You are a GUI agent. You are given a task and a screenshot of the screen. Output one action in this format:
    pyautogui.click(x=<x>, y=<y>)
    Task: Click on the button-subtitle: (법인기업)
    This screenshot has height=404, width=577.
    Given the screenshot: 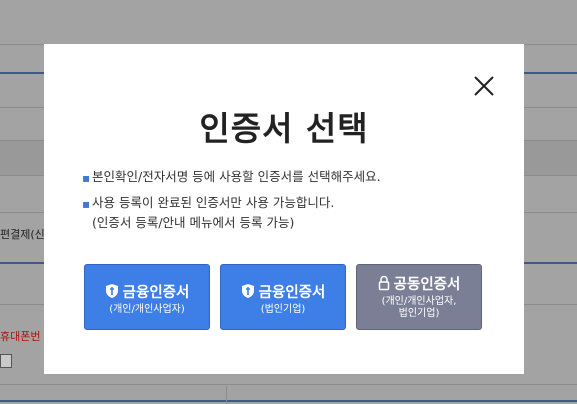 What is the action you would take?
    pyautogui.click(x=283, y=309)
    